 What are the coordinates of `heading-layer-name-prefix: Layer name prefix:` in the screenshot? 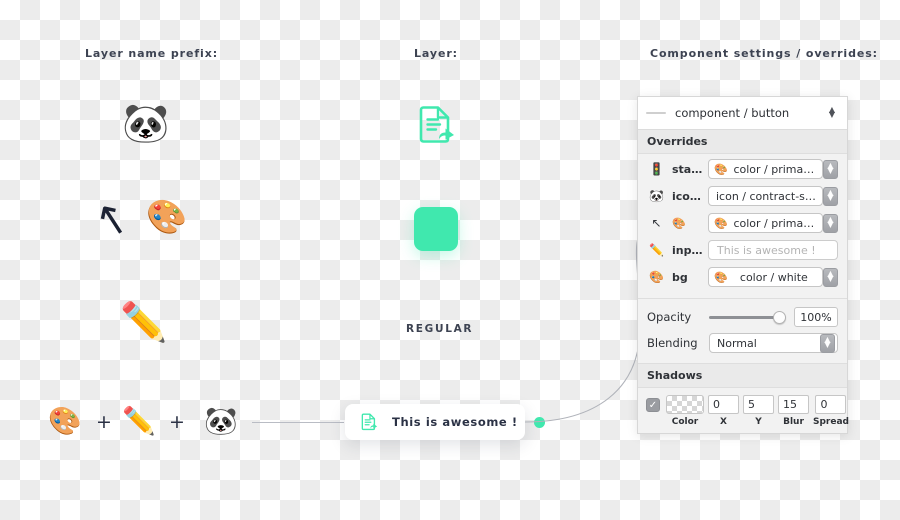 It's located at (151, 53).